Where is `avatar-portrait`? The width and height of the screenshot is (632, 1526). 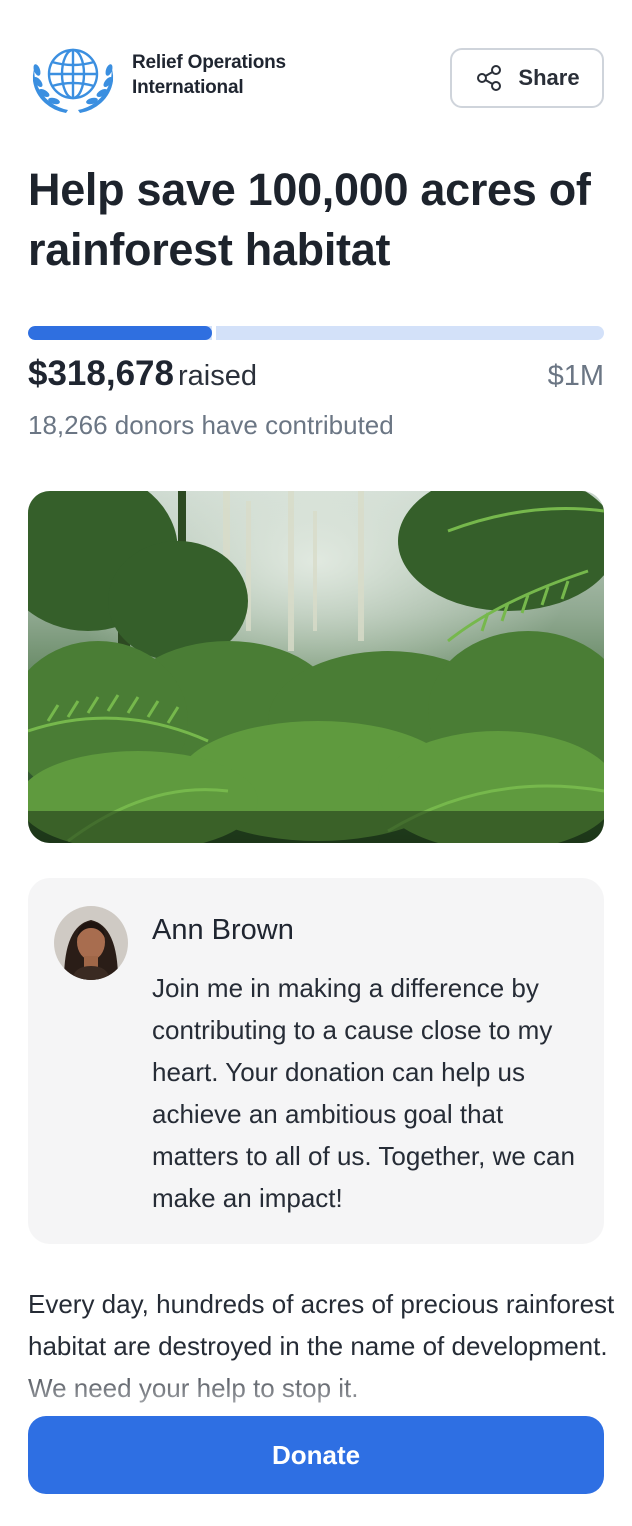
avatar-portrait is located at coordinates (91, 943).